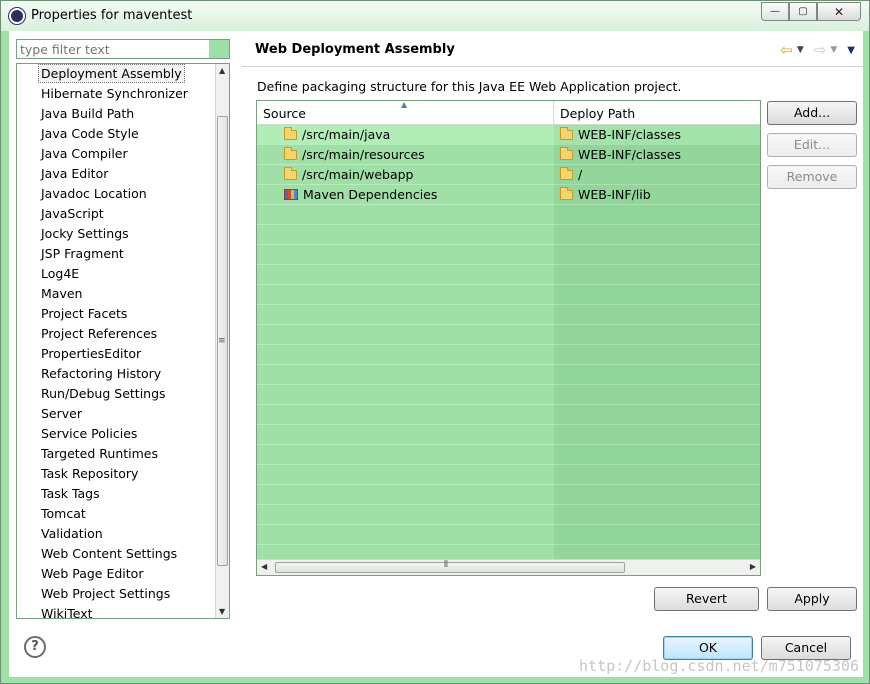 Image resolution: width=870 pixels, height=684 pixels. Describe the element at coordinates (116, 194) in the screenshot. I see `tree-item: Javadoc Location` at that location.